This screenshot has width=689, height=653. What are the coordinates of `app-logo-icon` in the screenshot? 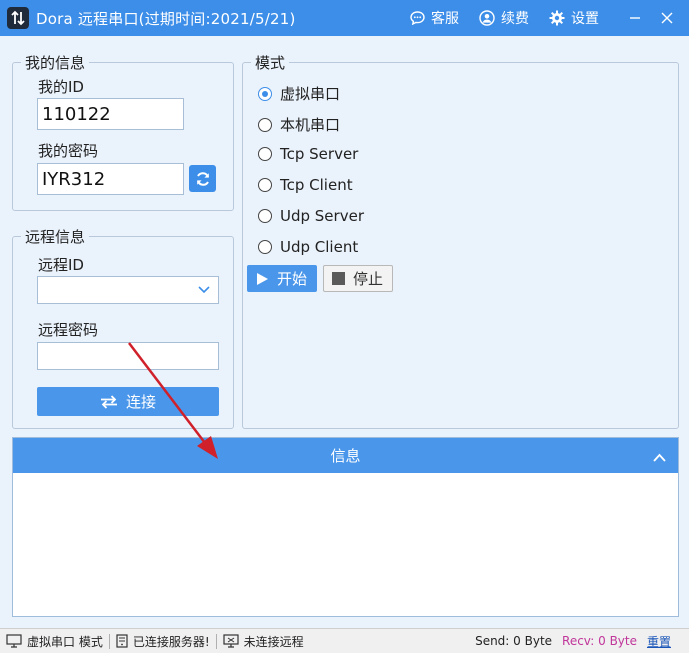 It's located at (18, 18).